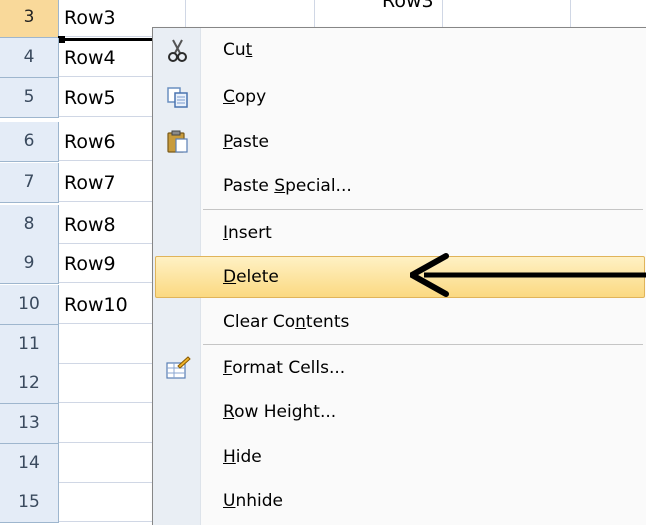  I want to click on format-cells-icon, so click(178, 368).